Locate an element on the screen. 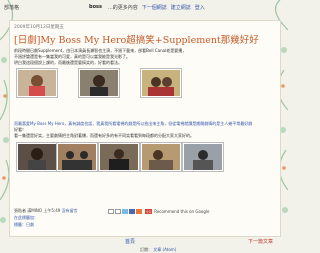 This screenshot has height=253, width=320. navbar-login: 登入 is located at coordinates (200, 7).